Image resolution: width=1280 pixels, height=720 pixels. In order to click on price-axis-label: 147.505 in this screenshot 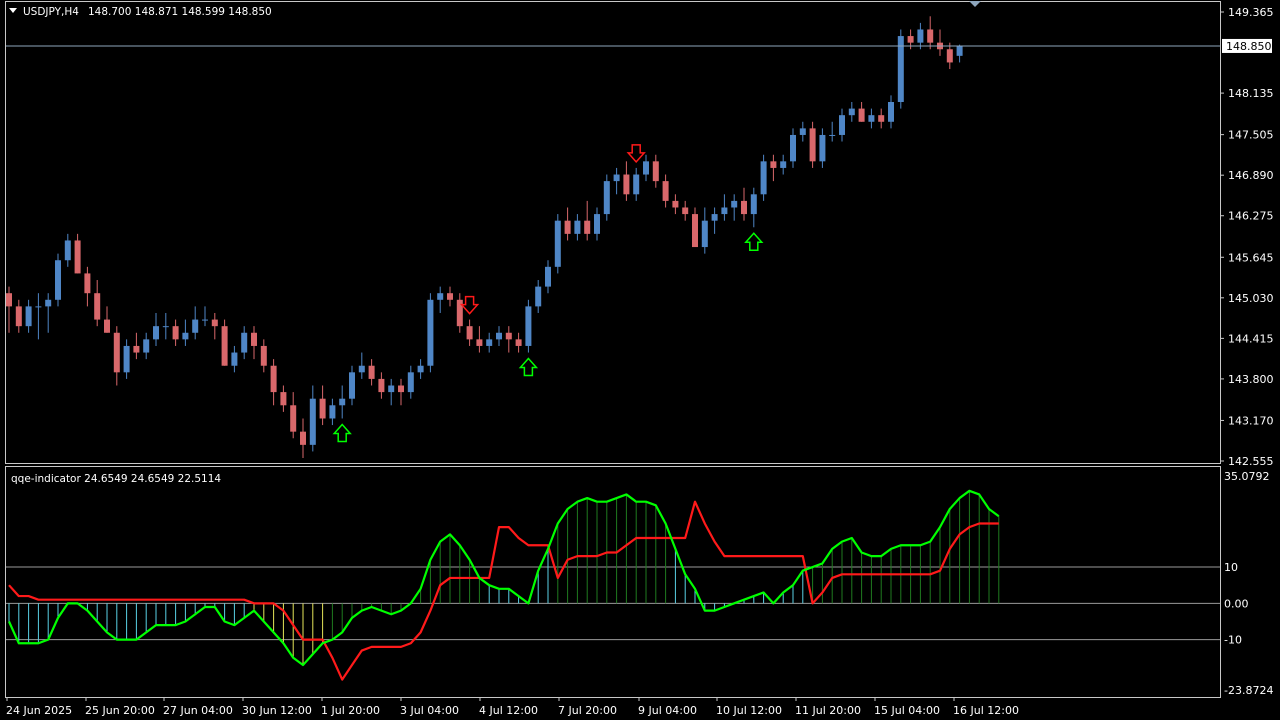, I will do `click(1251, 135)`.